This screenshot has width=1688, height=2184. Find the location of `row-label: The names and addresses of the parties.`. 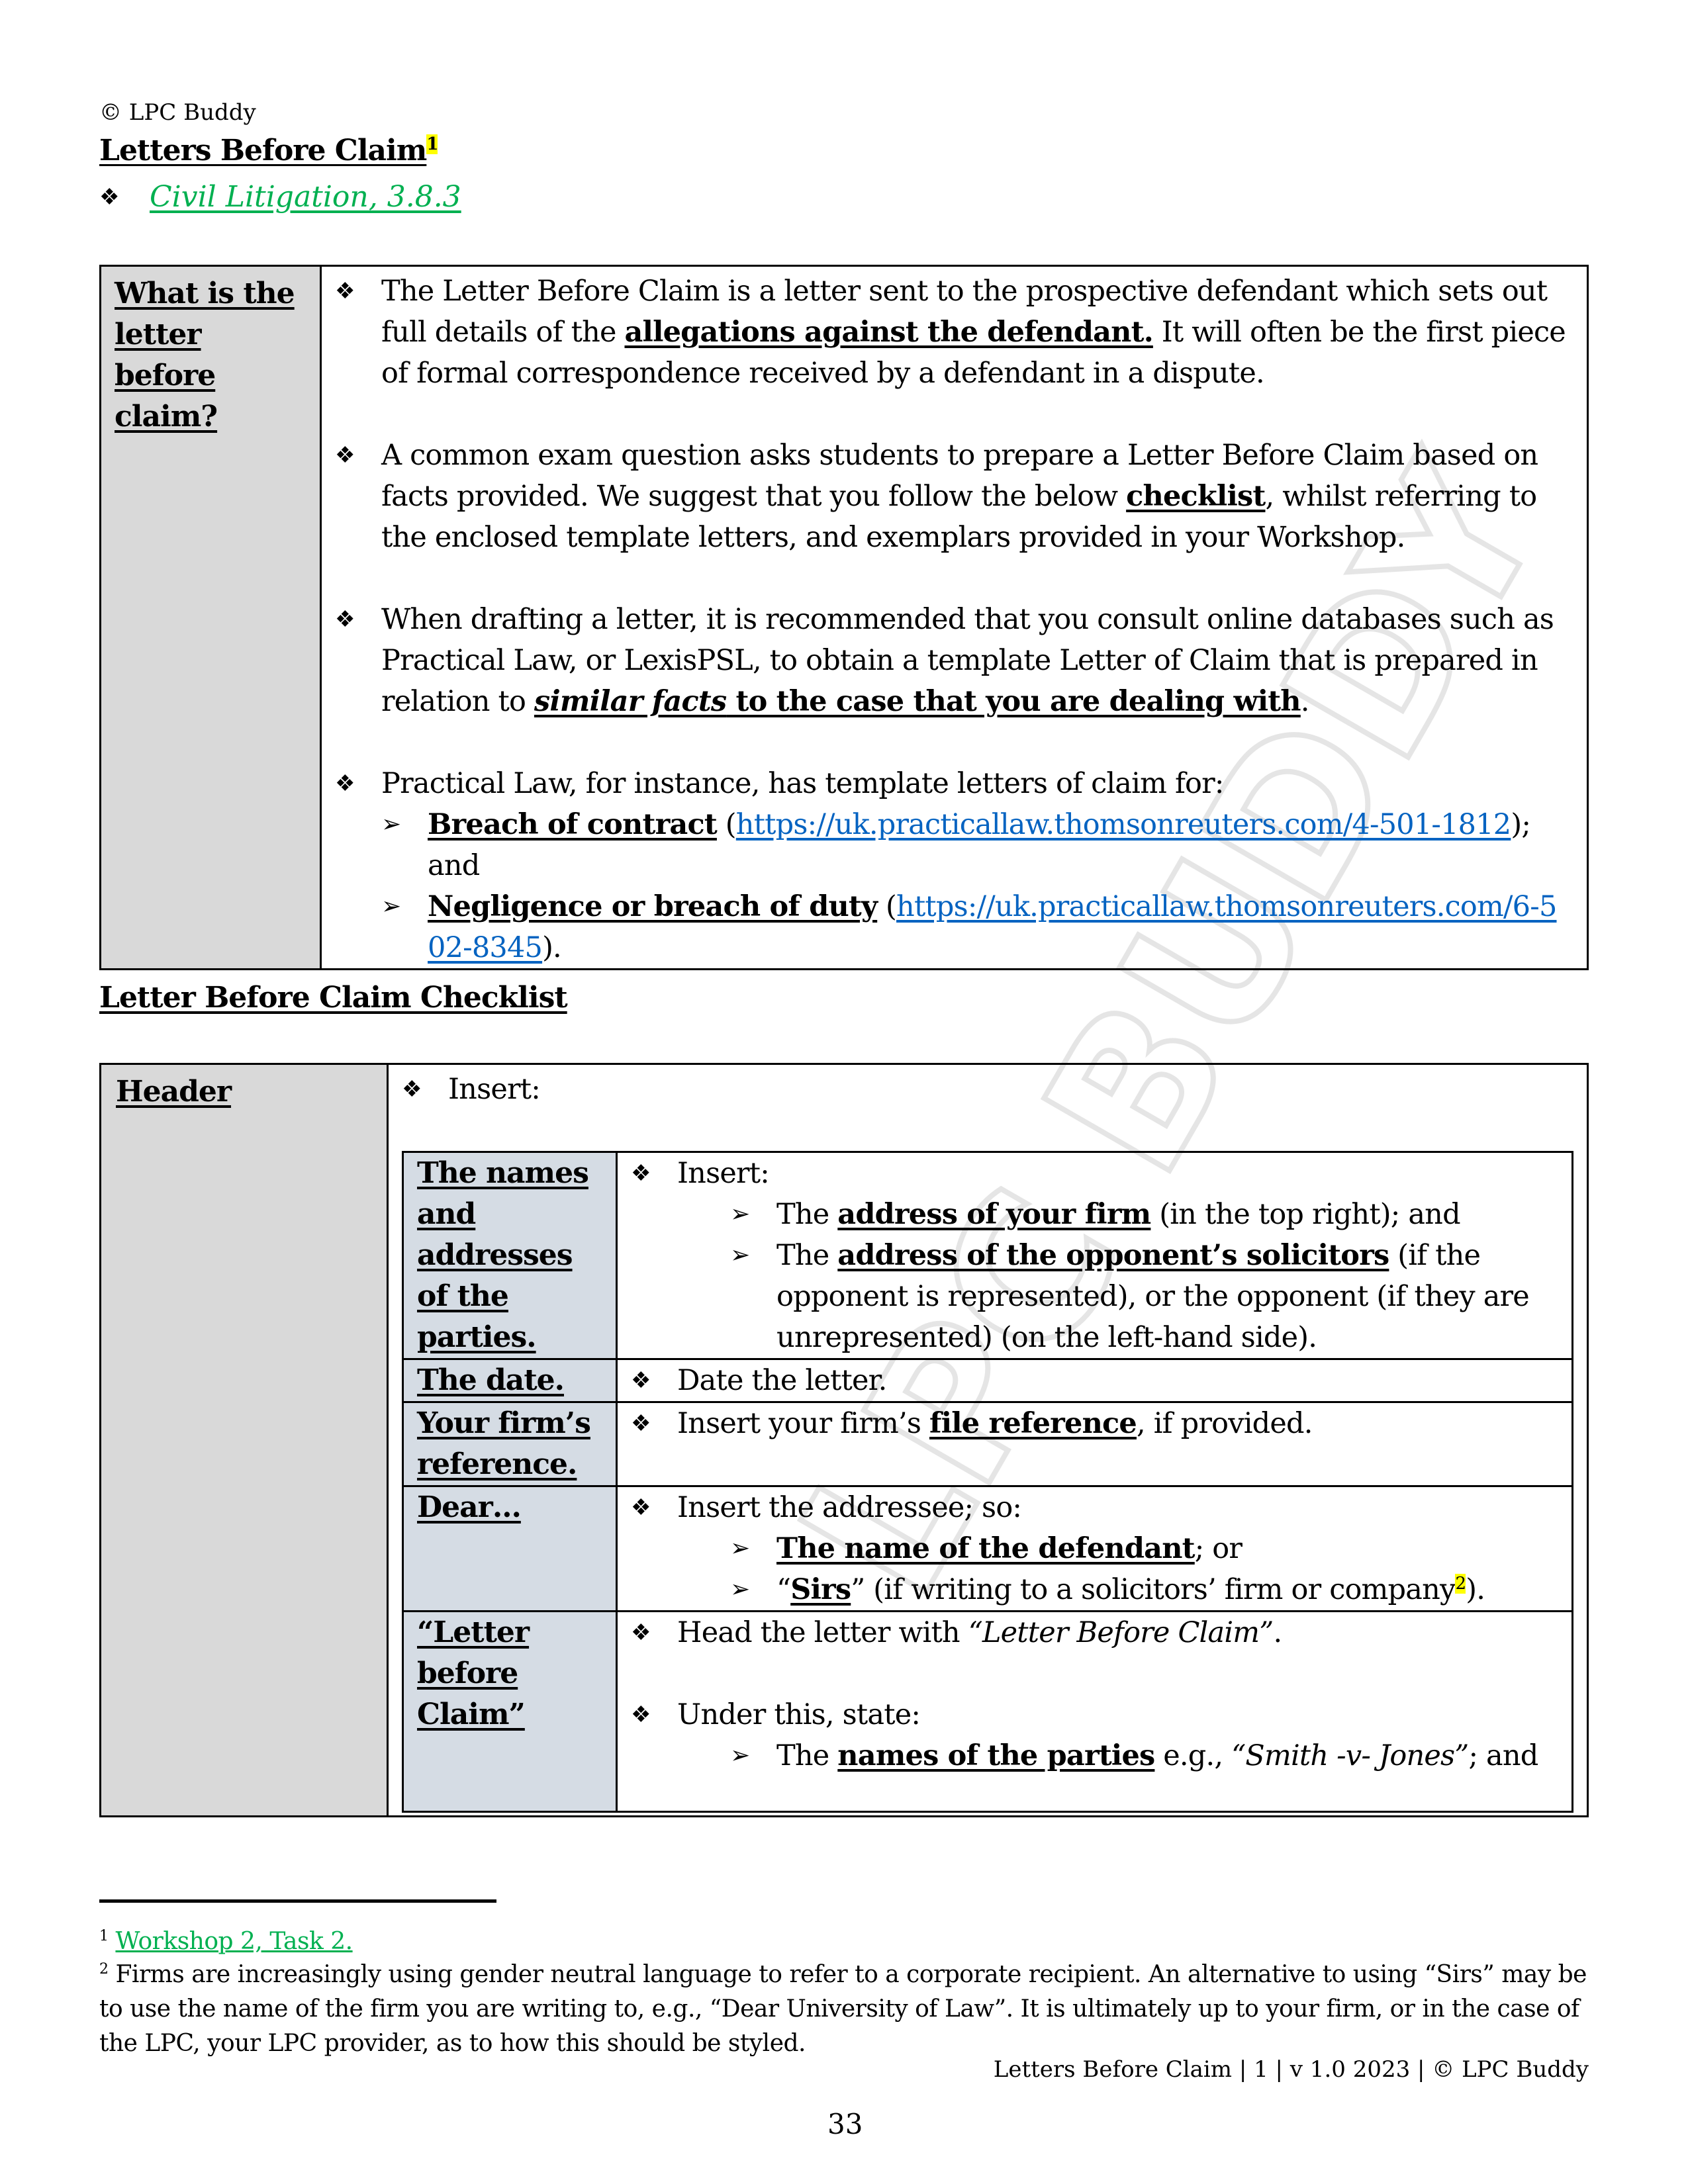

row-label: The names and addresses of the parties. is located at coordinates (503, 1255).